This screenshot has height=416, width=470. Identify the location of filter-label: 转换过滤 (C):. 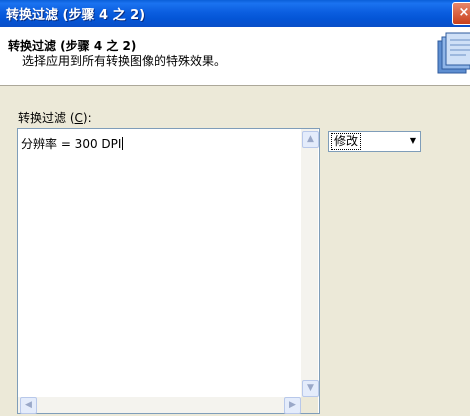
(55, 118).